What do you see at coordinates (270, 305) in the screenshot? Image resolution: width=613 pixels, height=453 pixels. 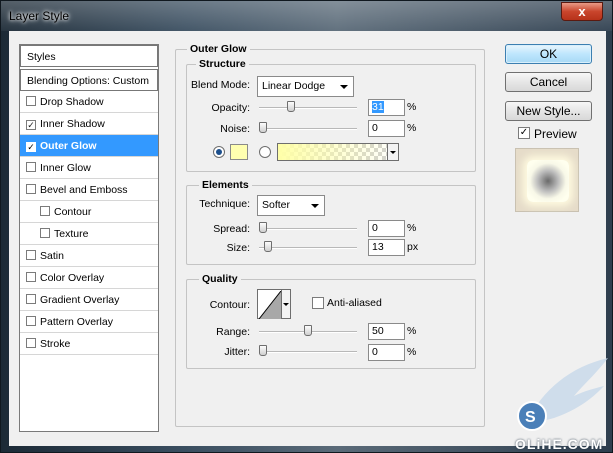 I see `contour-curve-icon` at bounding box center [270, 305].